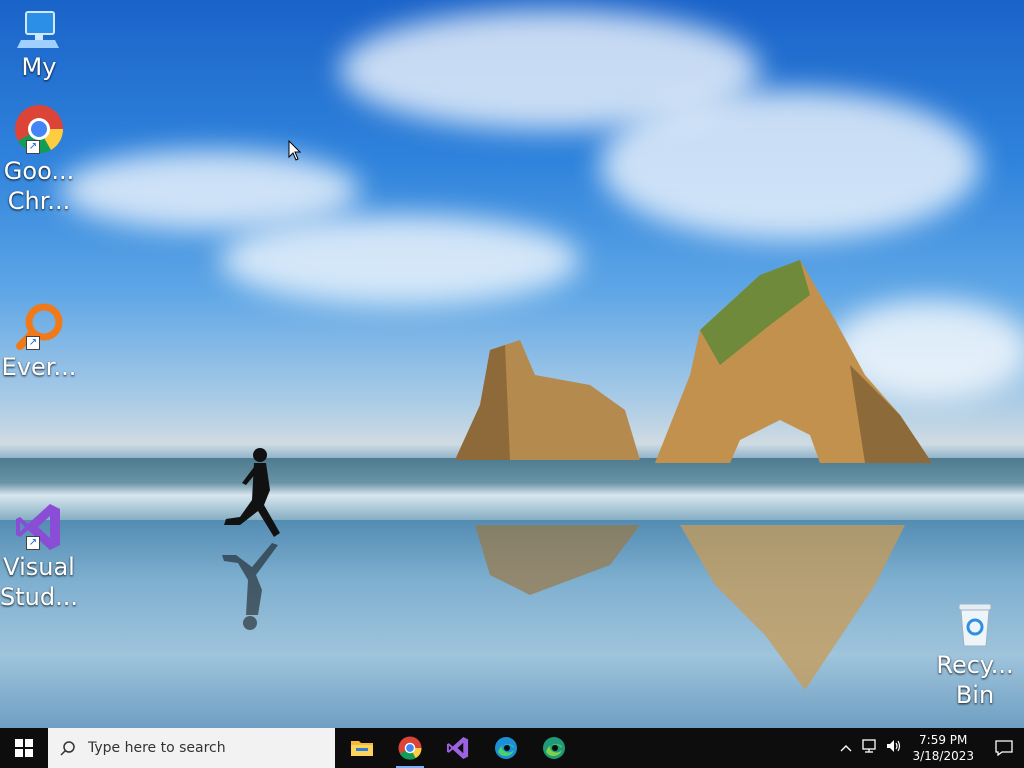 This screenshot has width=1024, height=768. I want to click on taskbar-search-box: Type here to search, so click(191, 748).